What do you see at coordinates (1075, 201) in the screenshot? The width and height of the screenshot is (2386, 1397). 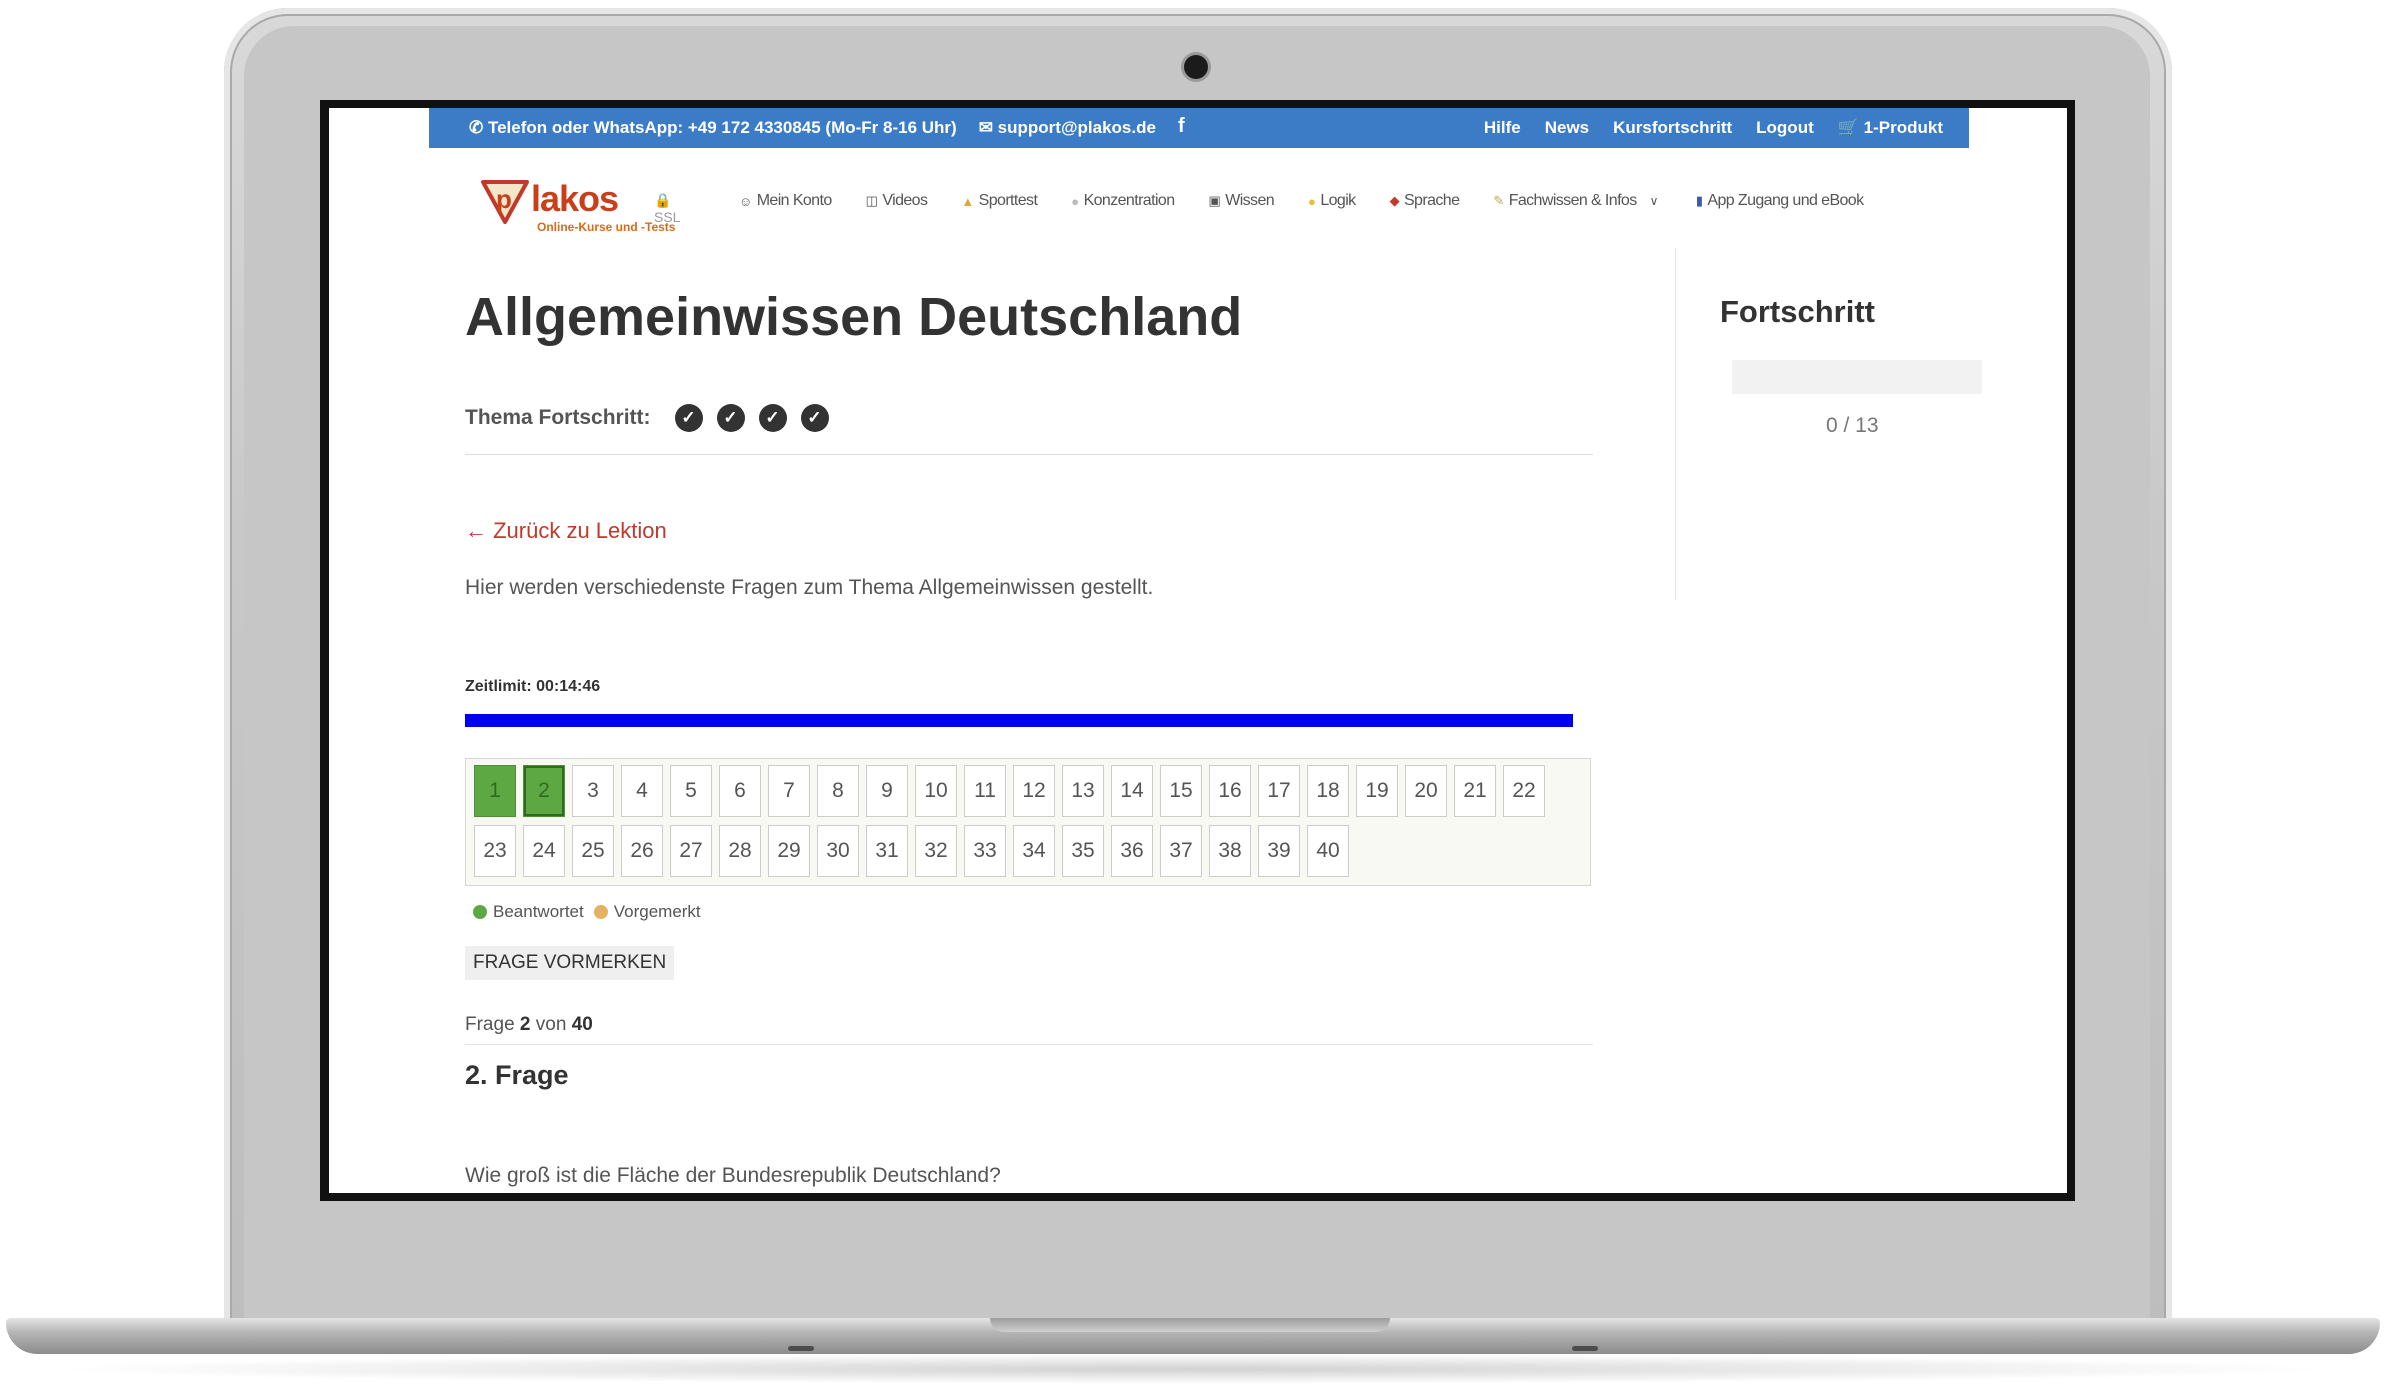 I see `speech-icon: ●` at bounding box center [1075, 201].